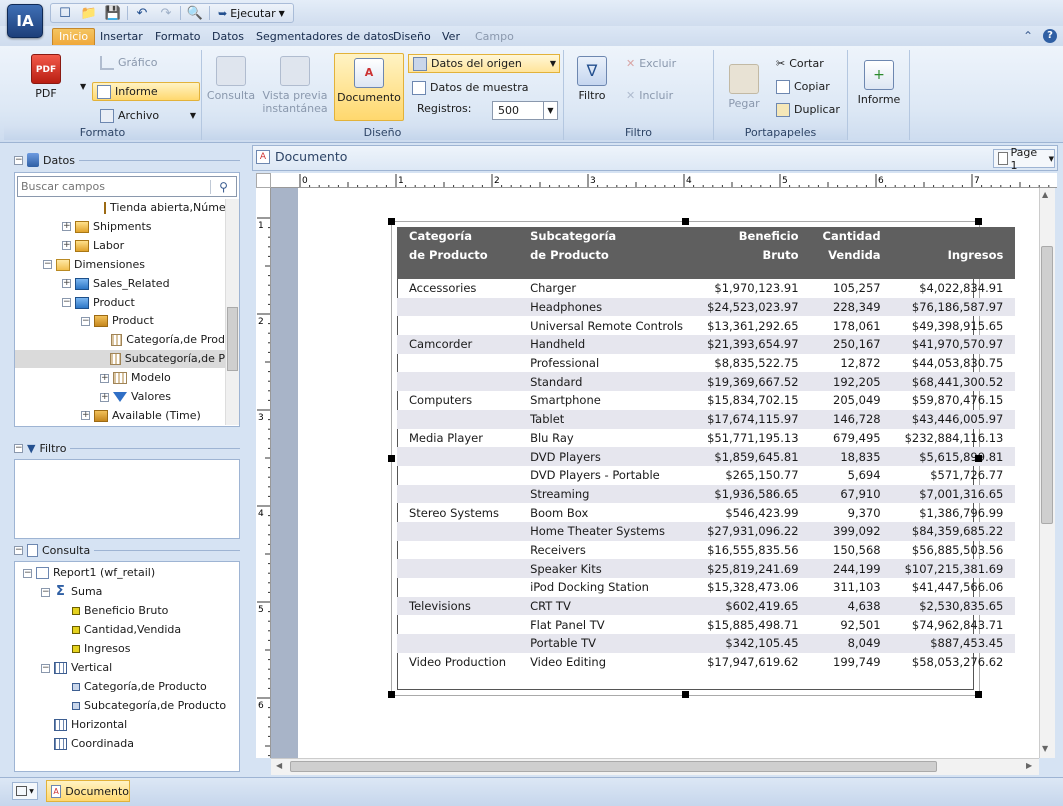  What do you see at coordinates (162, 208) in the screenshot?
I see `data-tree-item: Tienda abierta,Númer` at bounding box center [162, 208].